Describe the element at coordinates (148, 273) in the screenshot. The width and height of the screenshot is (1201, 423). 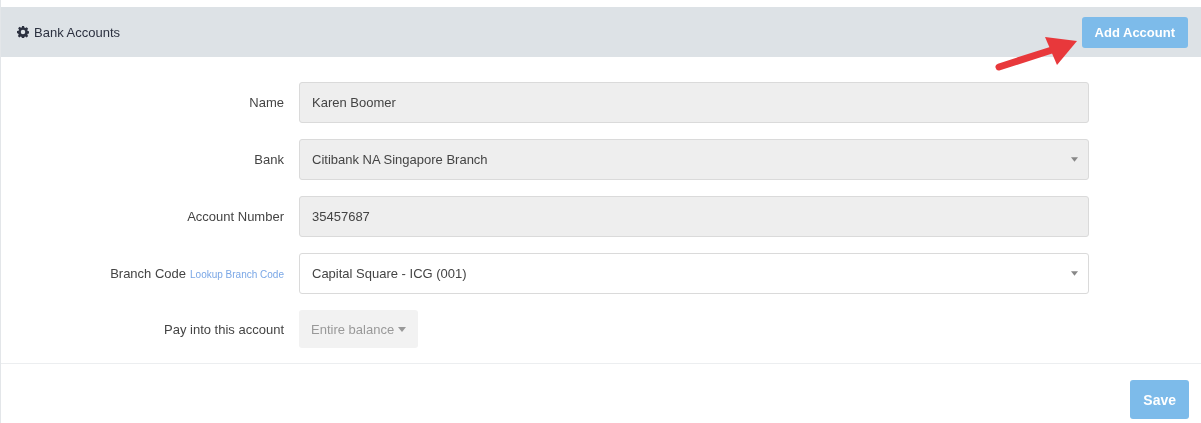
I see `field-label: Branch Code` at that location.